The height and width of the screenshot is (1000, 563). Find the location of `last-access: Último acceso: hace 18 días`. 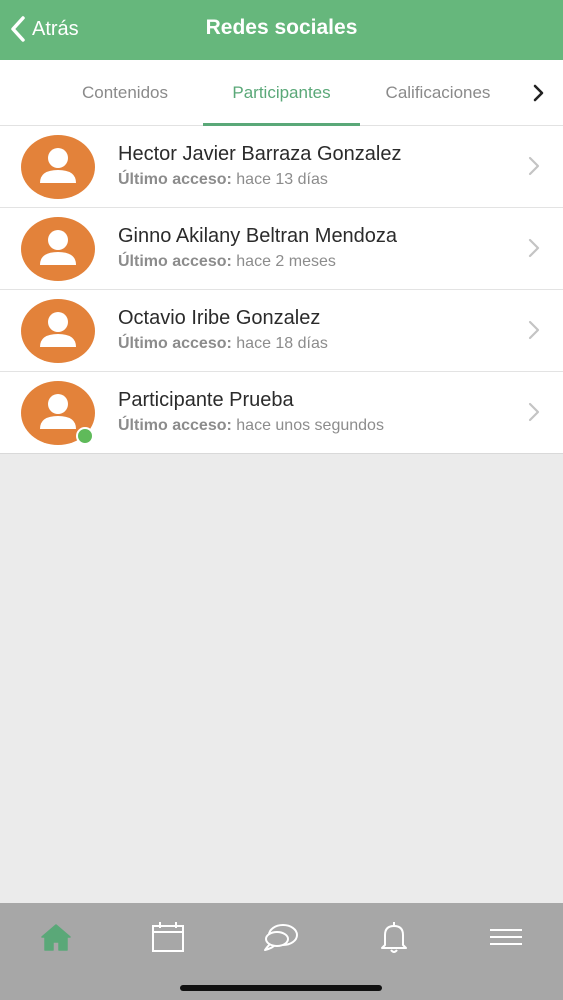

last-access: Último acceso: hace 18 días is located at coordinates (223, 344).